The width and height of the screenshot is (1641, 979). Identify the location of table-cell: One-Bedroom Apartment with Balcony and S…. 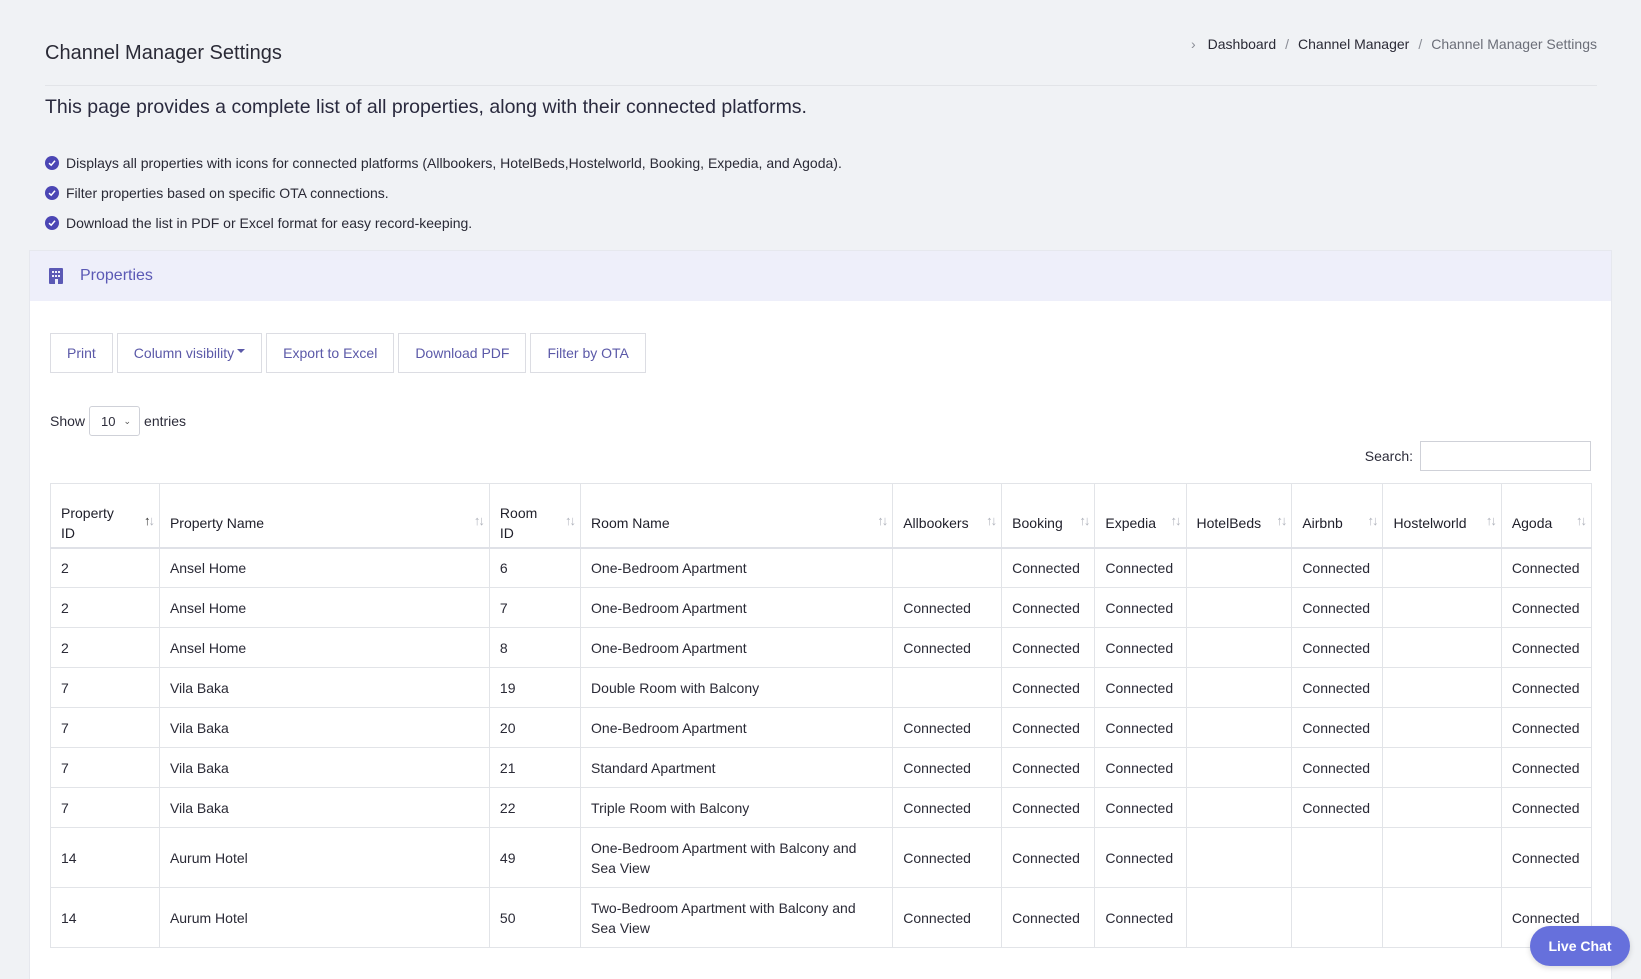
(737, 857).